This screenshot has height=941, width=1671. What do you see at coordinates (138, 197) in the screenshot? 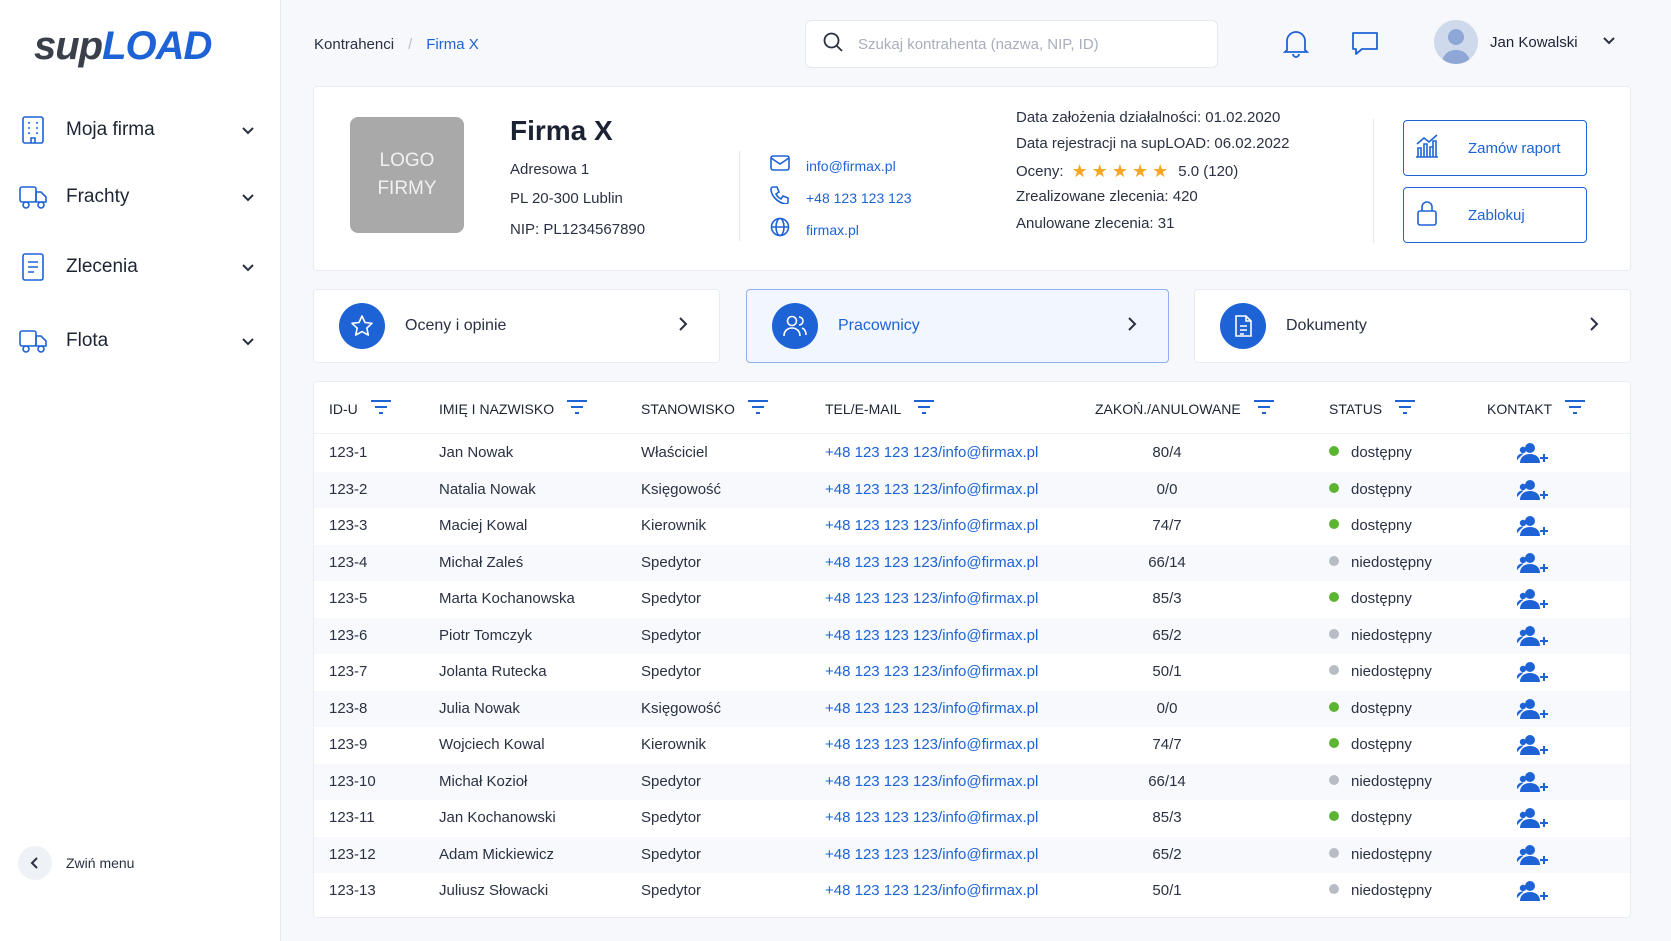
I see `sidebar-item-frachty: Frachty` at bounding box center [138, 197].